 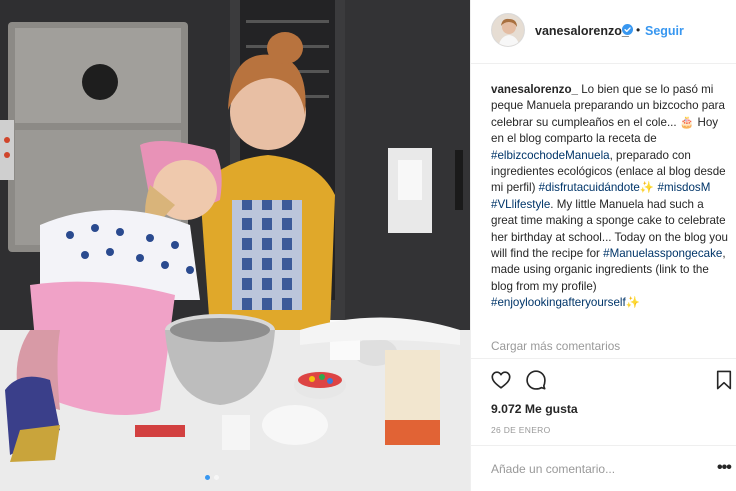 I want to click on comment-form: •••, so click(x=603, y=468).